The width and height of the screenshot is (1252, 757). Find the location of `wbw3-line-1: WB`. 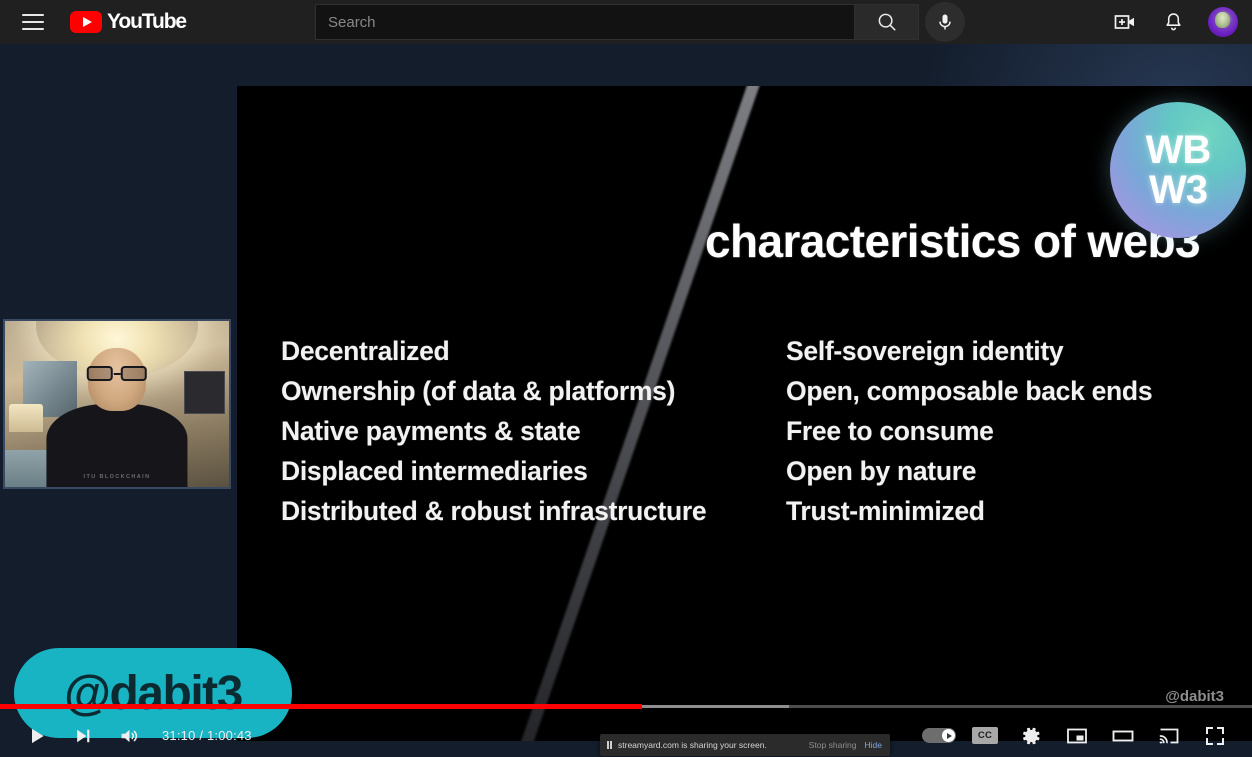

wbw3-line-1: WB is located at coordinates (1178, 150).